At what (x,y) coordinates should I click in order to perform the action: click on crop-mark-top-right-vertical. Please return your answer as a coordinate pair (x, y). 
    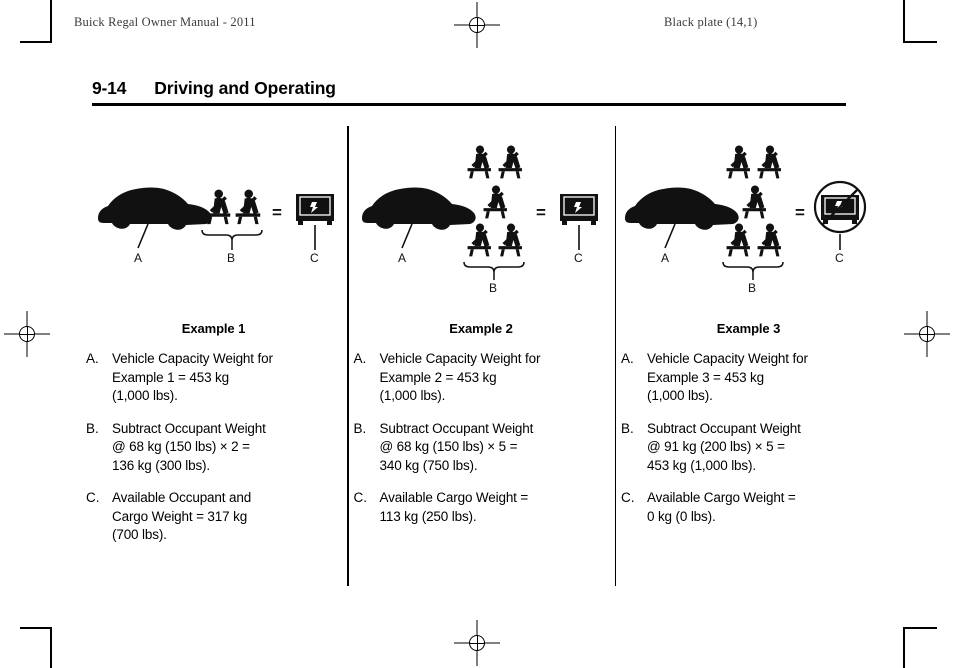
    Looking at the image, I should click on (904, 21).